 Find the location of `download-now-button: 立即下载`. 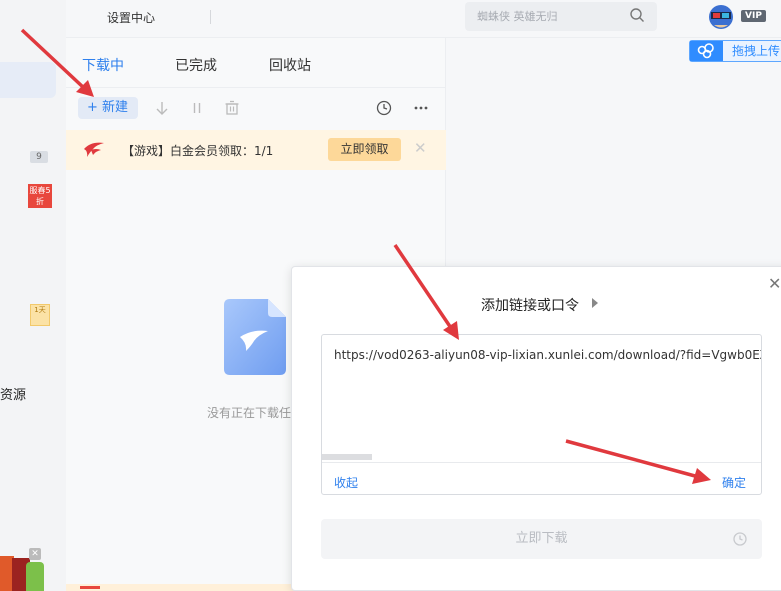

download-now-button: 立即下载 is located at coordinates (541, 539).